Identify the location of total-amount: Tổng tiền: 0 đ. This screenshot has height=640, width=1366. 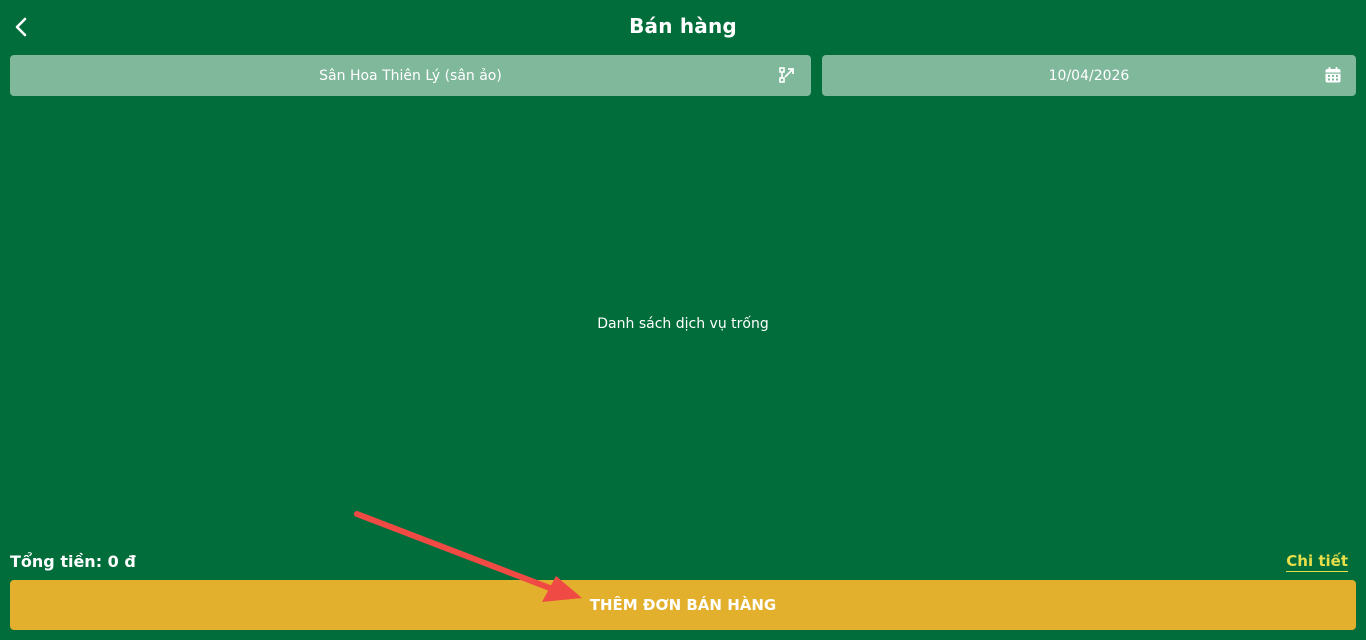
(73, 561).